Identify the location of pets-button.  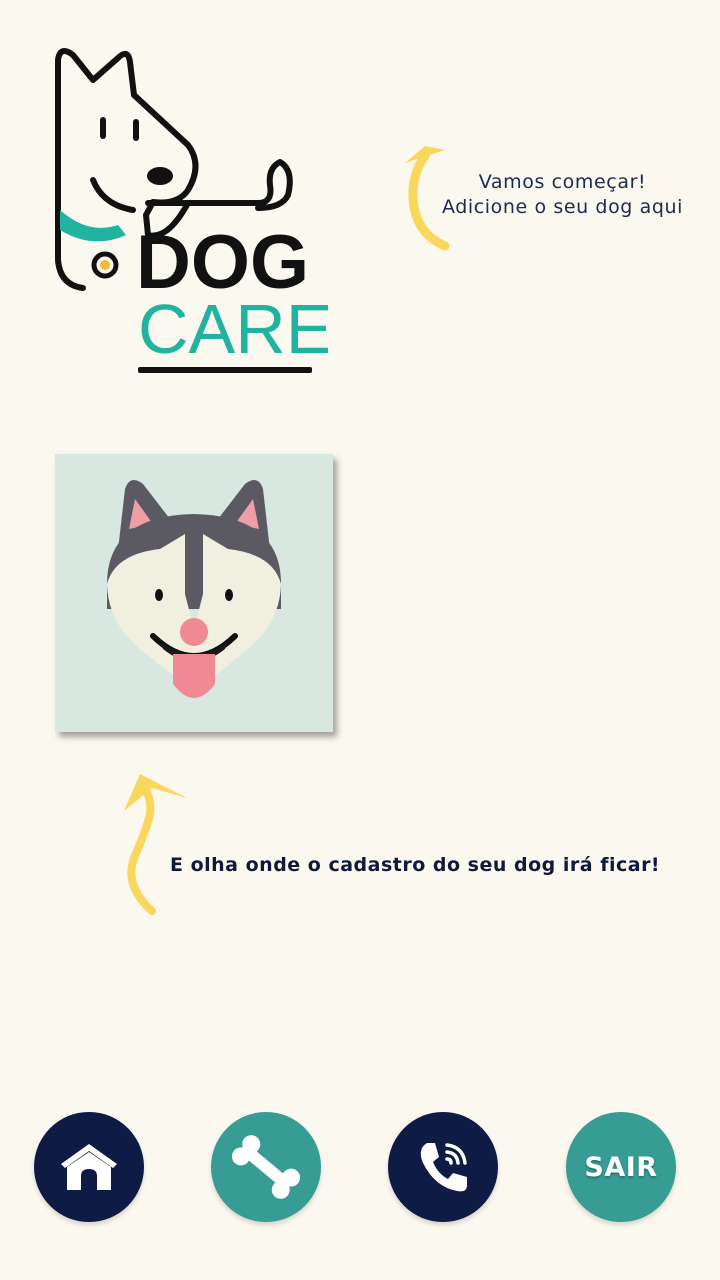
(266, 1167).